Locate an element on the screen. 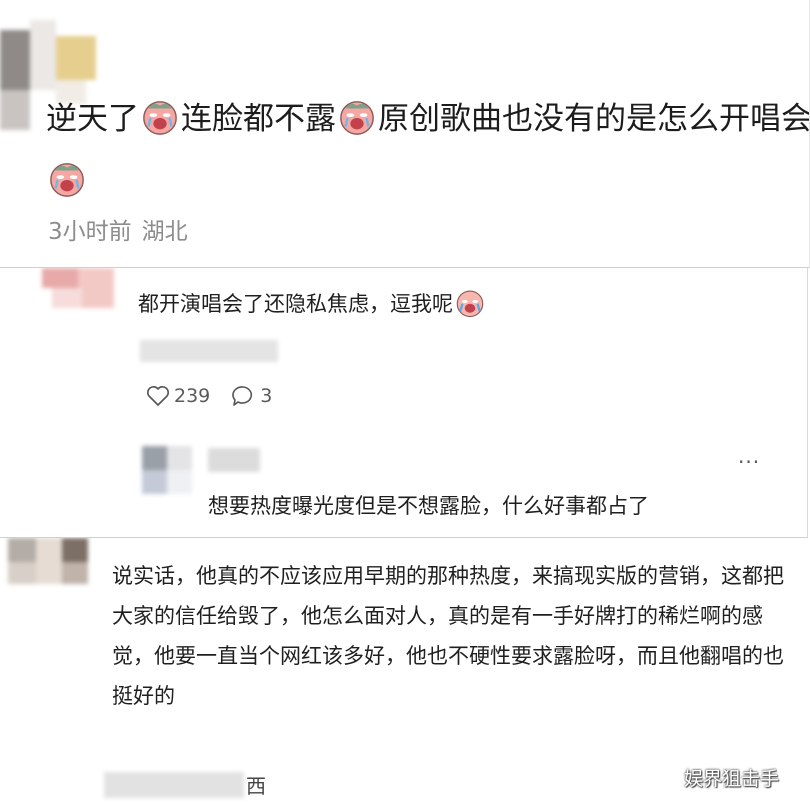  post-text-part: 逆天了 is located at coordinates (92, 119).